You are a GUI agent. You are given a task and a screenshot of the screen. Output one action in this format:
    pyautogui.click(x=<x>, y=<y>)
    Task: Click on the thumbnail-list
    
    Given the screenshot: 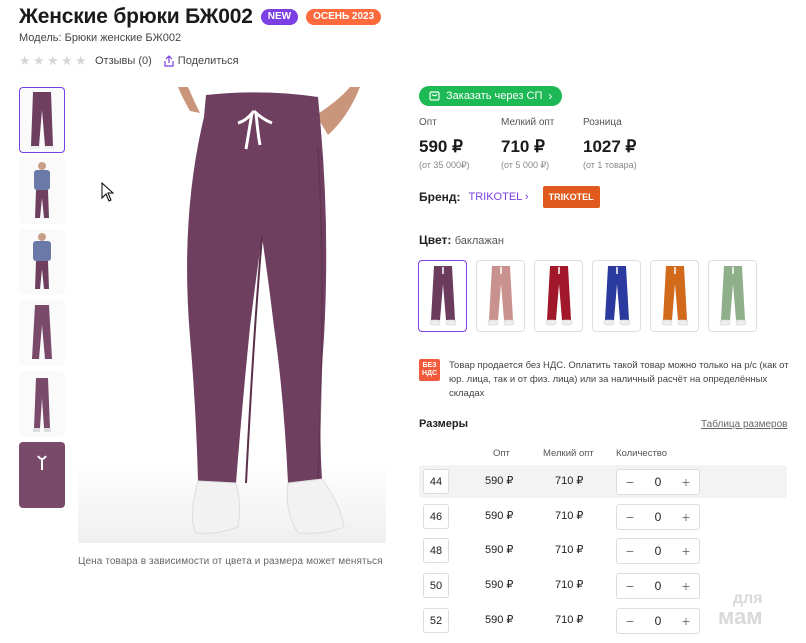 What is the action you would take?
    pyautogui.click(x=42, y=300)
    